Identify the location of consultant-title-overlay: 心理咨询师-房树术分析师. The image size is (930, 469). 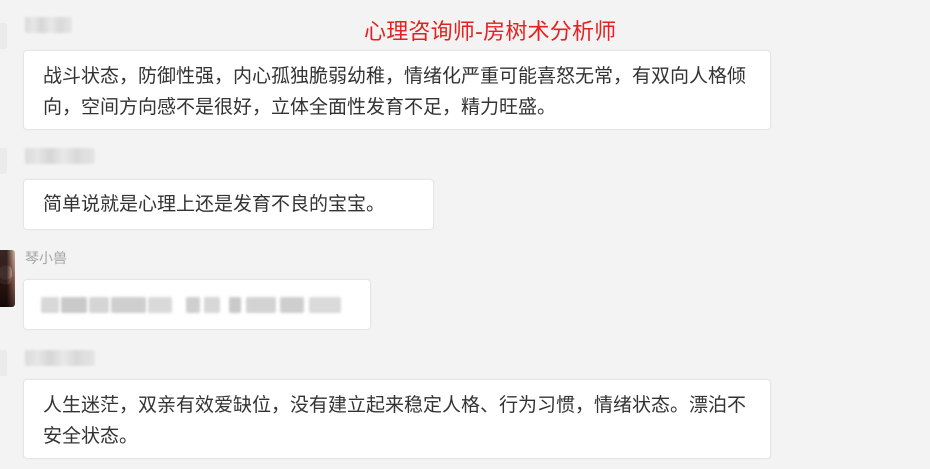
(490, 32).